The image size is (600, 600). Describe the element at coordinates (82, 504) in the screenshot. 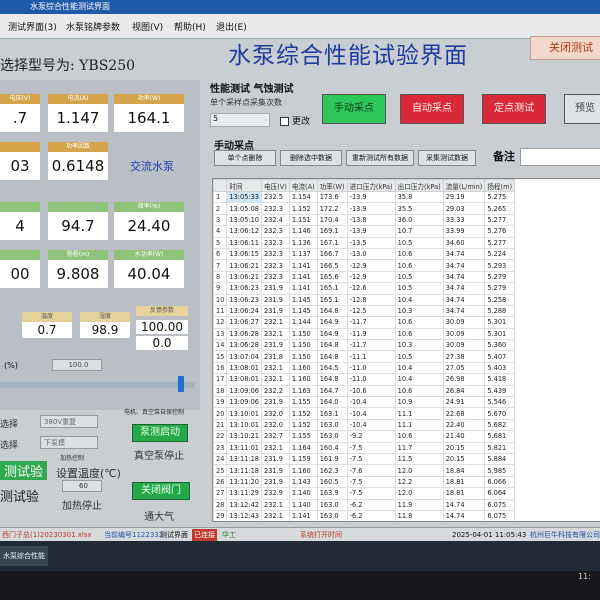

I see `heat-stop-button: 加热停止` at that location.